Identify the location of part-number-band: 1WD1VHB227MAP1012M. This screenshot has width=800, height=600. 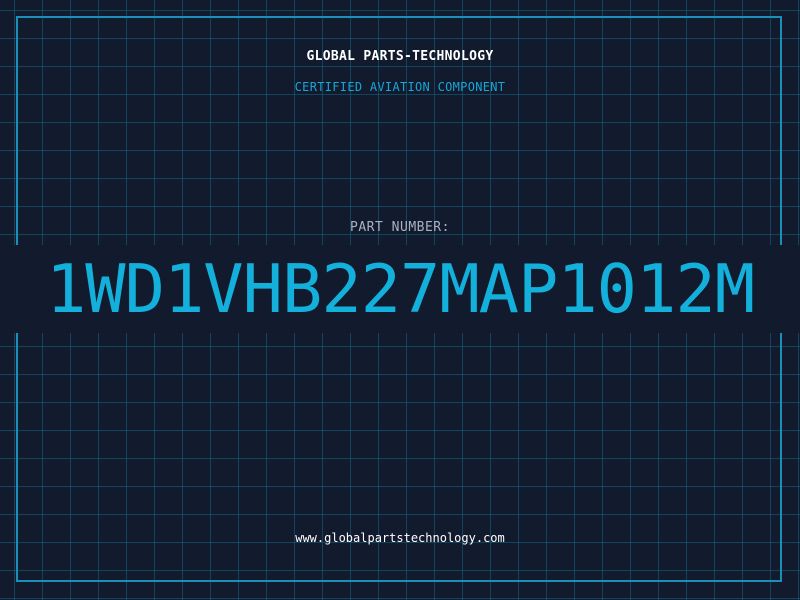
(400, 289).